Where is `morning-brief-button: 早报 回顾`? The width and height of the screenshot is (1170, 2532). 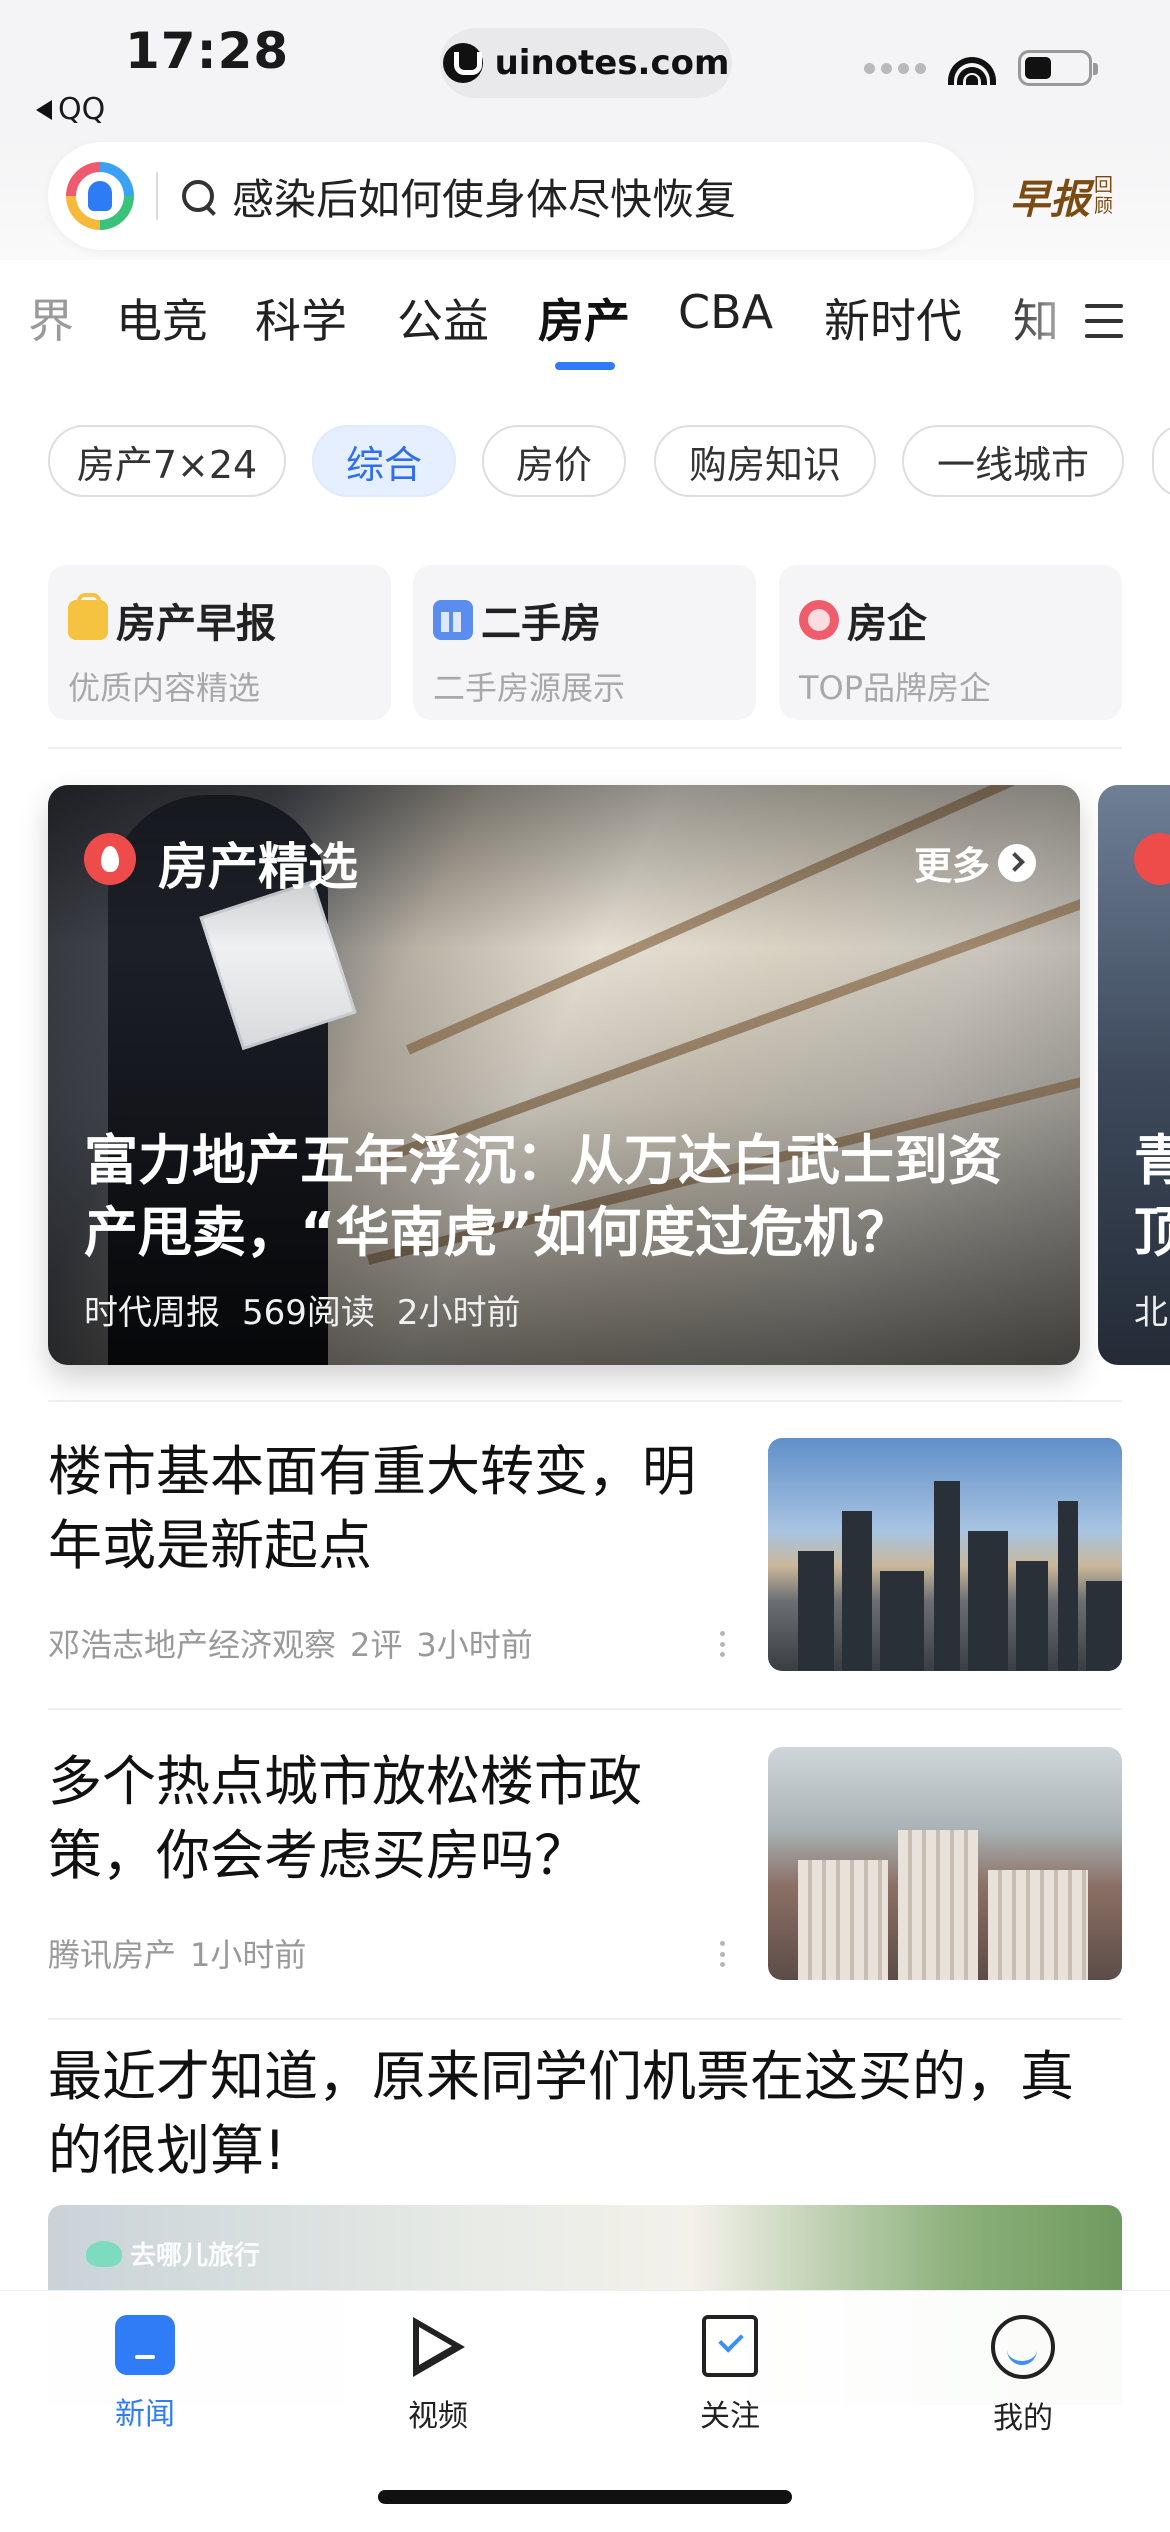
morning-brief-button: 早报 回顾 is located at coordinates (1077, 197).